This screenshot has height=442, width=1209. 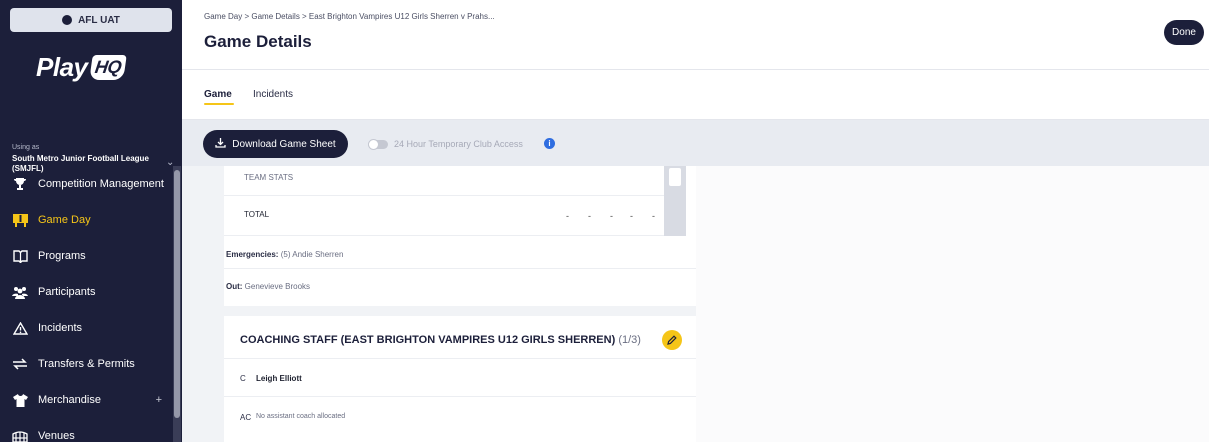 I want to click on logo-text: Play, so click(x=62, y=67).